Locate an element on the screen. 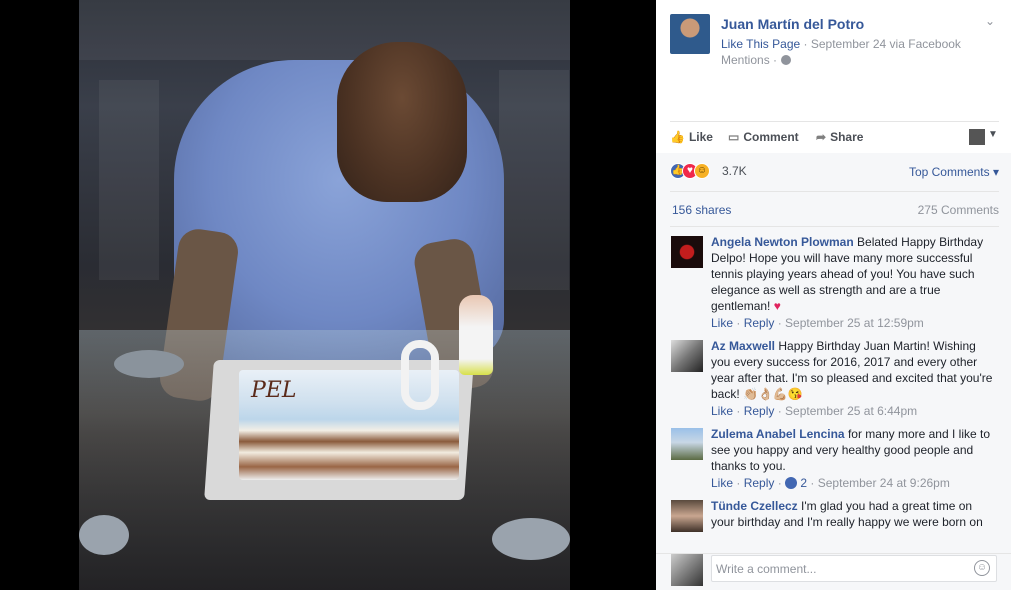 This screenshot has height=590, width=1011. photo-candle is located at coordinates (420, 375).